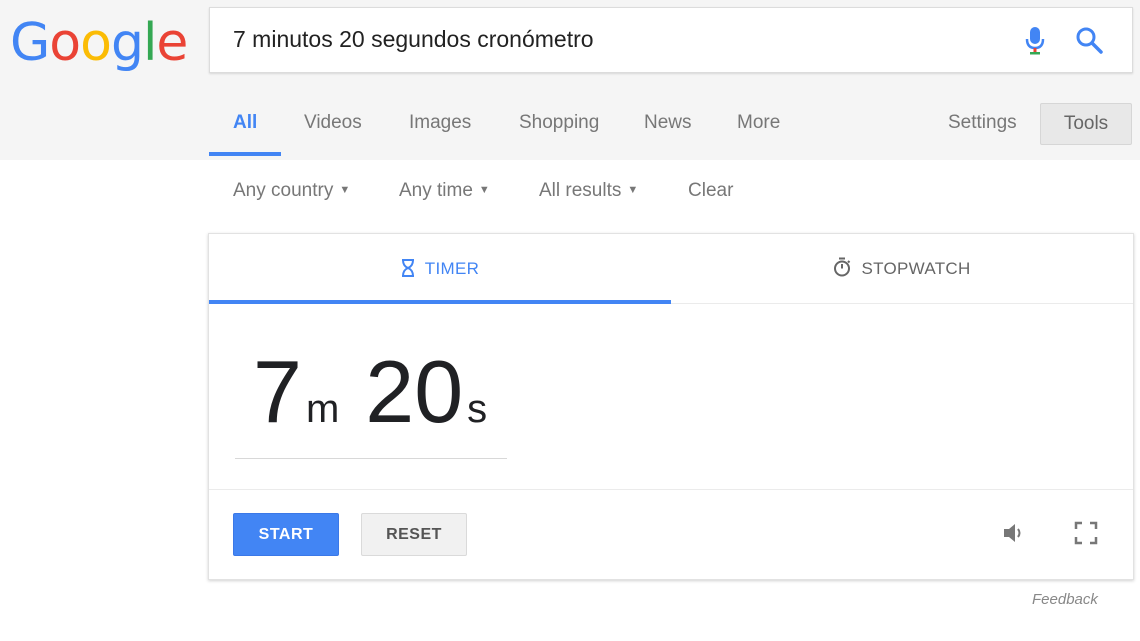  What do you see at coordinates (407, 268) in the screenshot?
I see `hourglass-icon` at bounding box center [407, 268].